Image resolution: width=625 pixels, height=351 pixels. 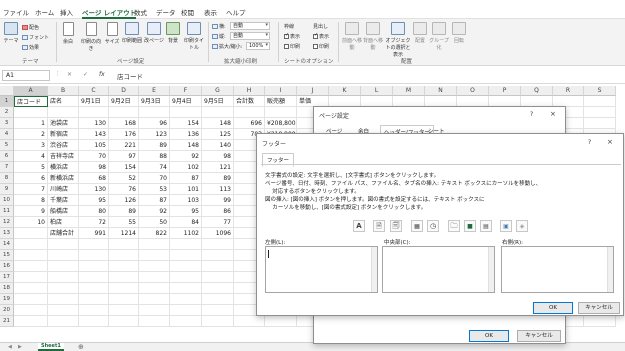 What do you see at coordinates (218, 222) in the screenshot?
I see `data-cell: 77` at bounding box center [218, 222].